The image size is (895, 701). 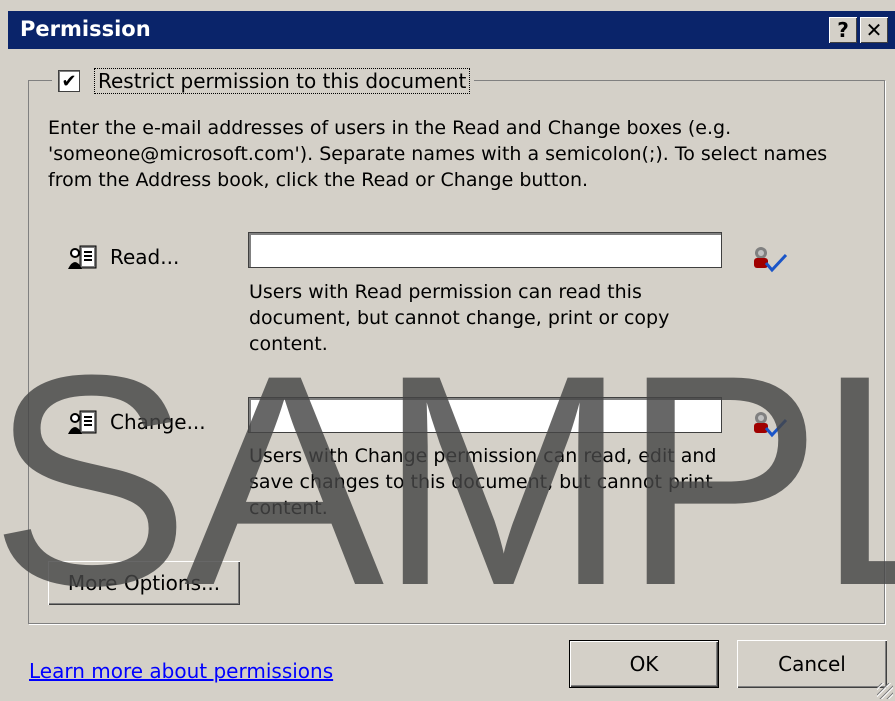 What do you see at coordinates (282, 81) in the screenshot?
I see `restrict-permission-label: Restrict permission to this document` at bounding box center [282, 81].